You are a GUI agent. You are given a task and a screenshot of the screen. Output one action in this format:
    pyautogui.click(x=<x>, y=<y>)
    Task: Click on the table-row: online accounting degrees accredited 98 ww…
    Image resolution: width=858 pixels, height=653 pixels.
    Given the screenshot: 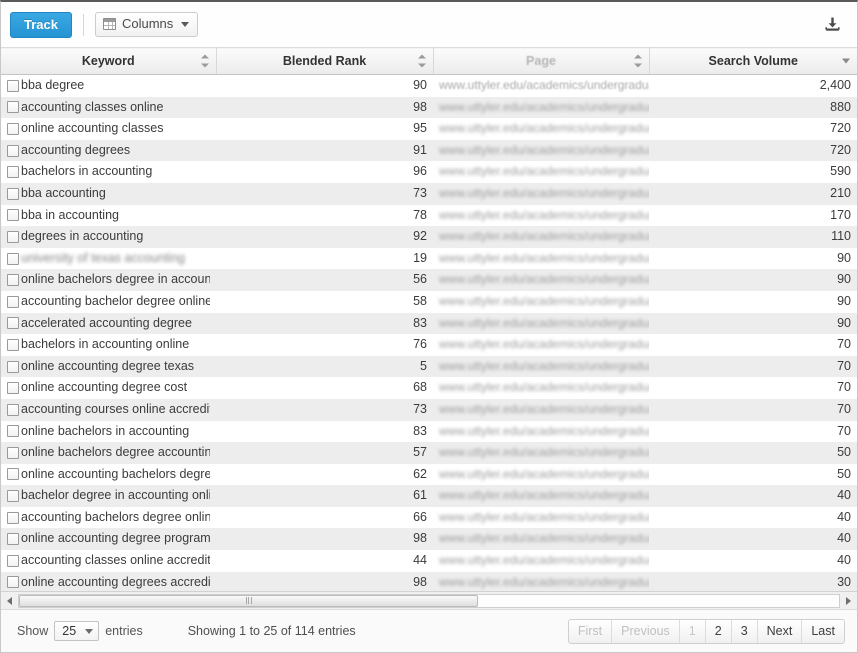 What is the action you would take?
    pyautogui.click(x=429, y=581)
    